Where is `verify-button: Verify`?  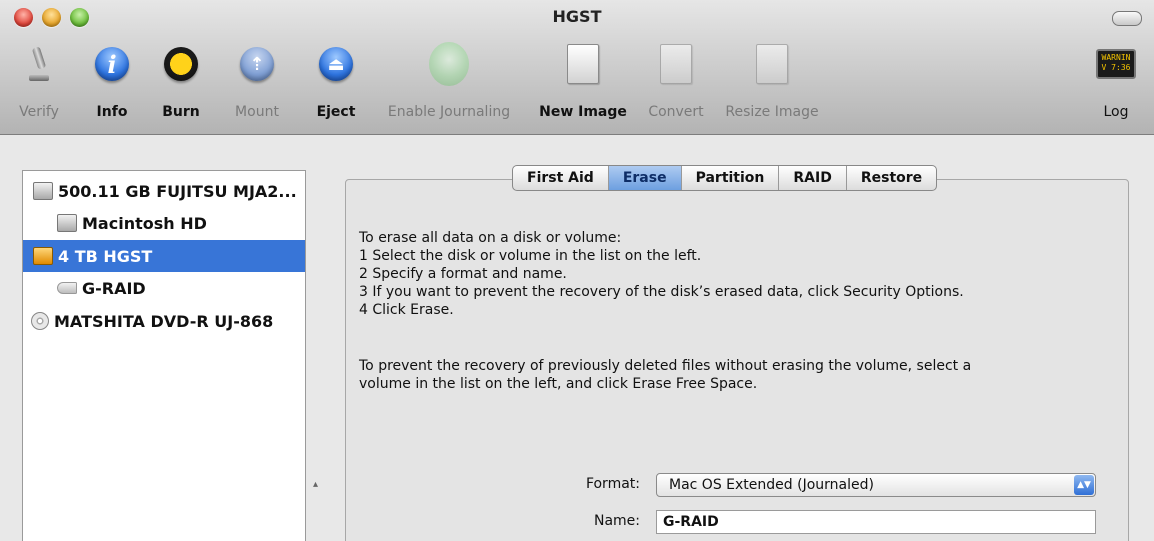
verify-button: Verify is located at coordinates (39, 86).